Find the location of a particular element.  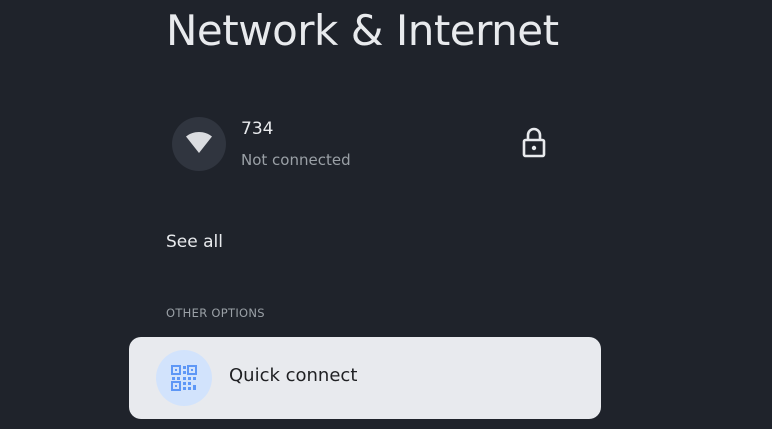

wifi-icon-container is located at coordinates (199, 144).